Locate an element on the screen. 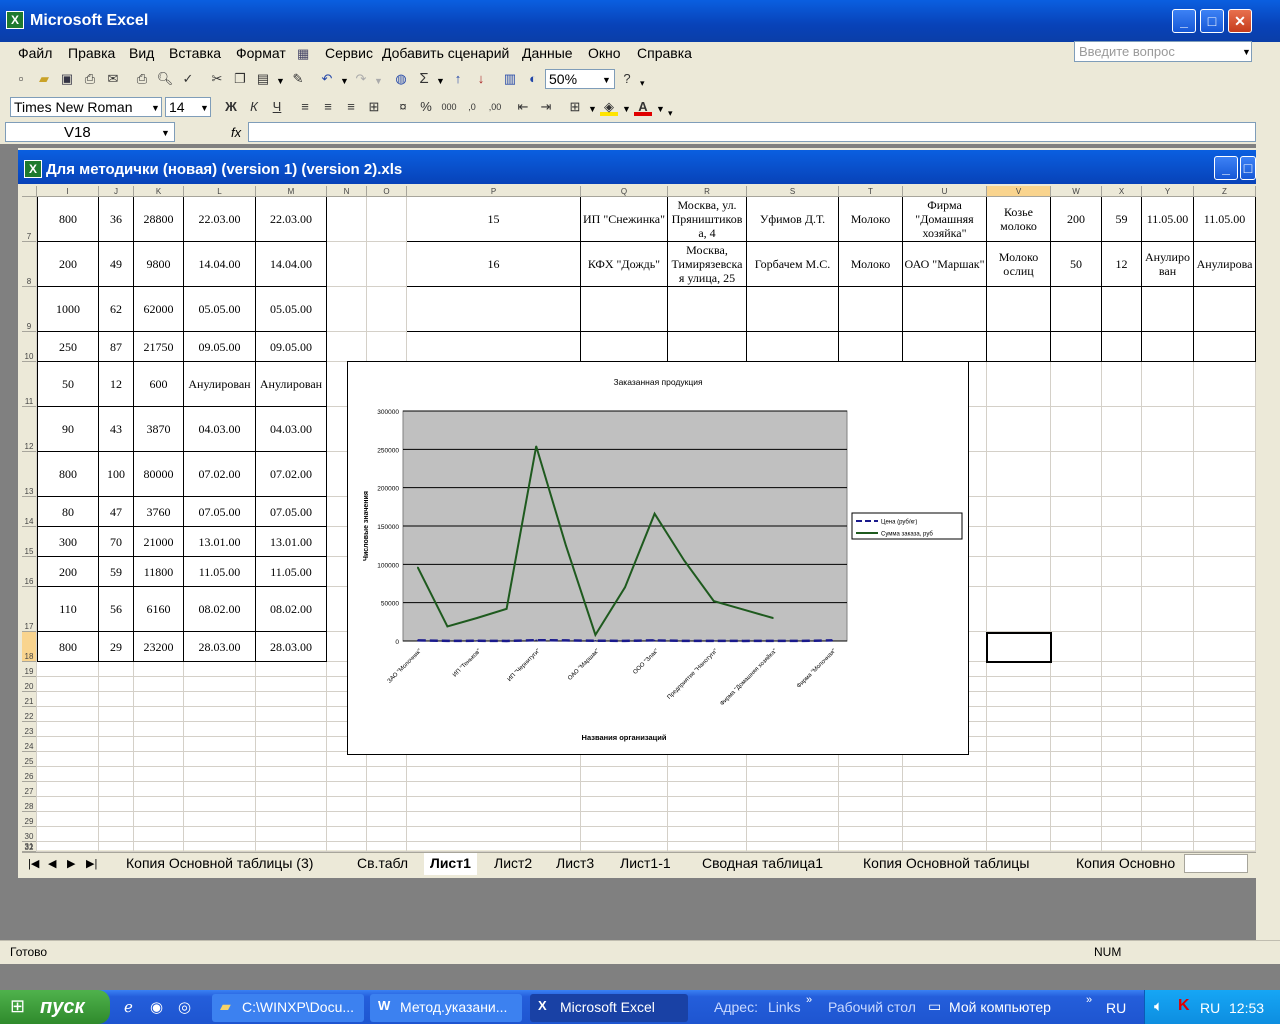 This screenshot has height=1024, width=1280. font-color-icon: A is located at coordinates (643, 107).